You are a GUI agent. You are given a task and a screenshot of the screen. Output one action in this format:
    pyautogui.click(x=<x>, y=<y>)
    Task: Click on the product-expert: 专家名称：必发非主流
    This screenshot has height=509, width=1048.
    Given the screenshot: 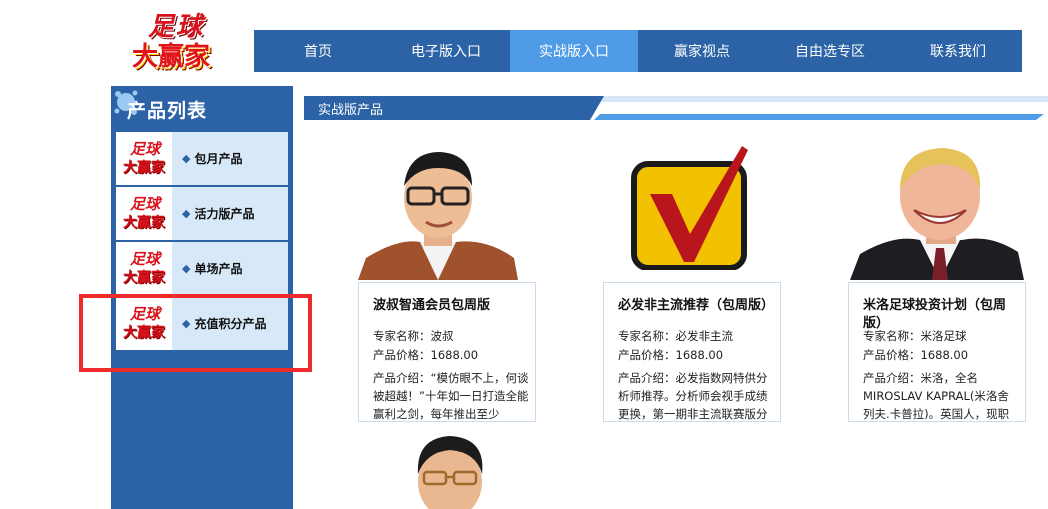 What is the action you would take?
    pyautogui.click(x=675, y=336)
    